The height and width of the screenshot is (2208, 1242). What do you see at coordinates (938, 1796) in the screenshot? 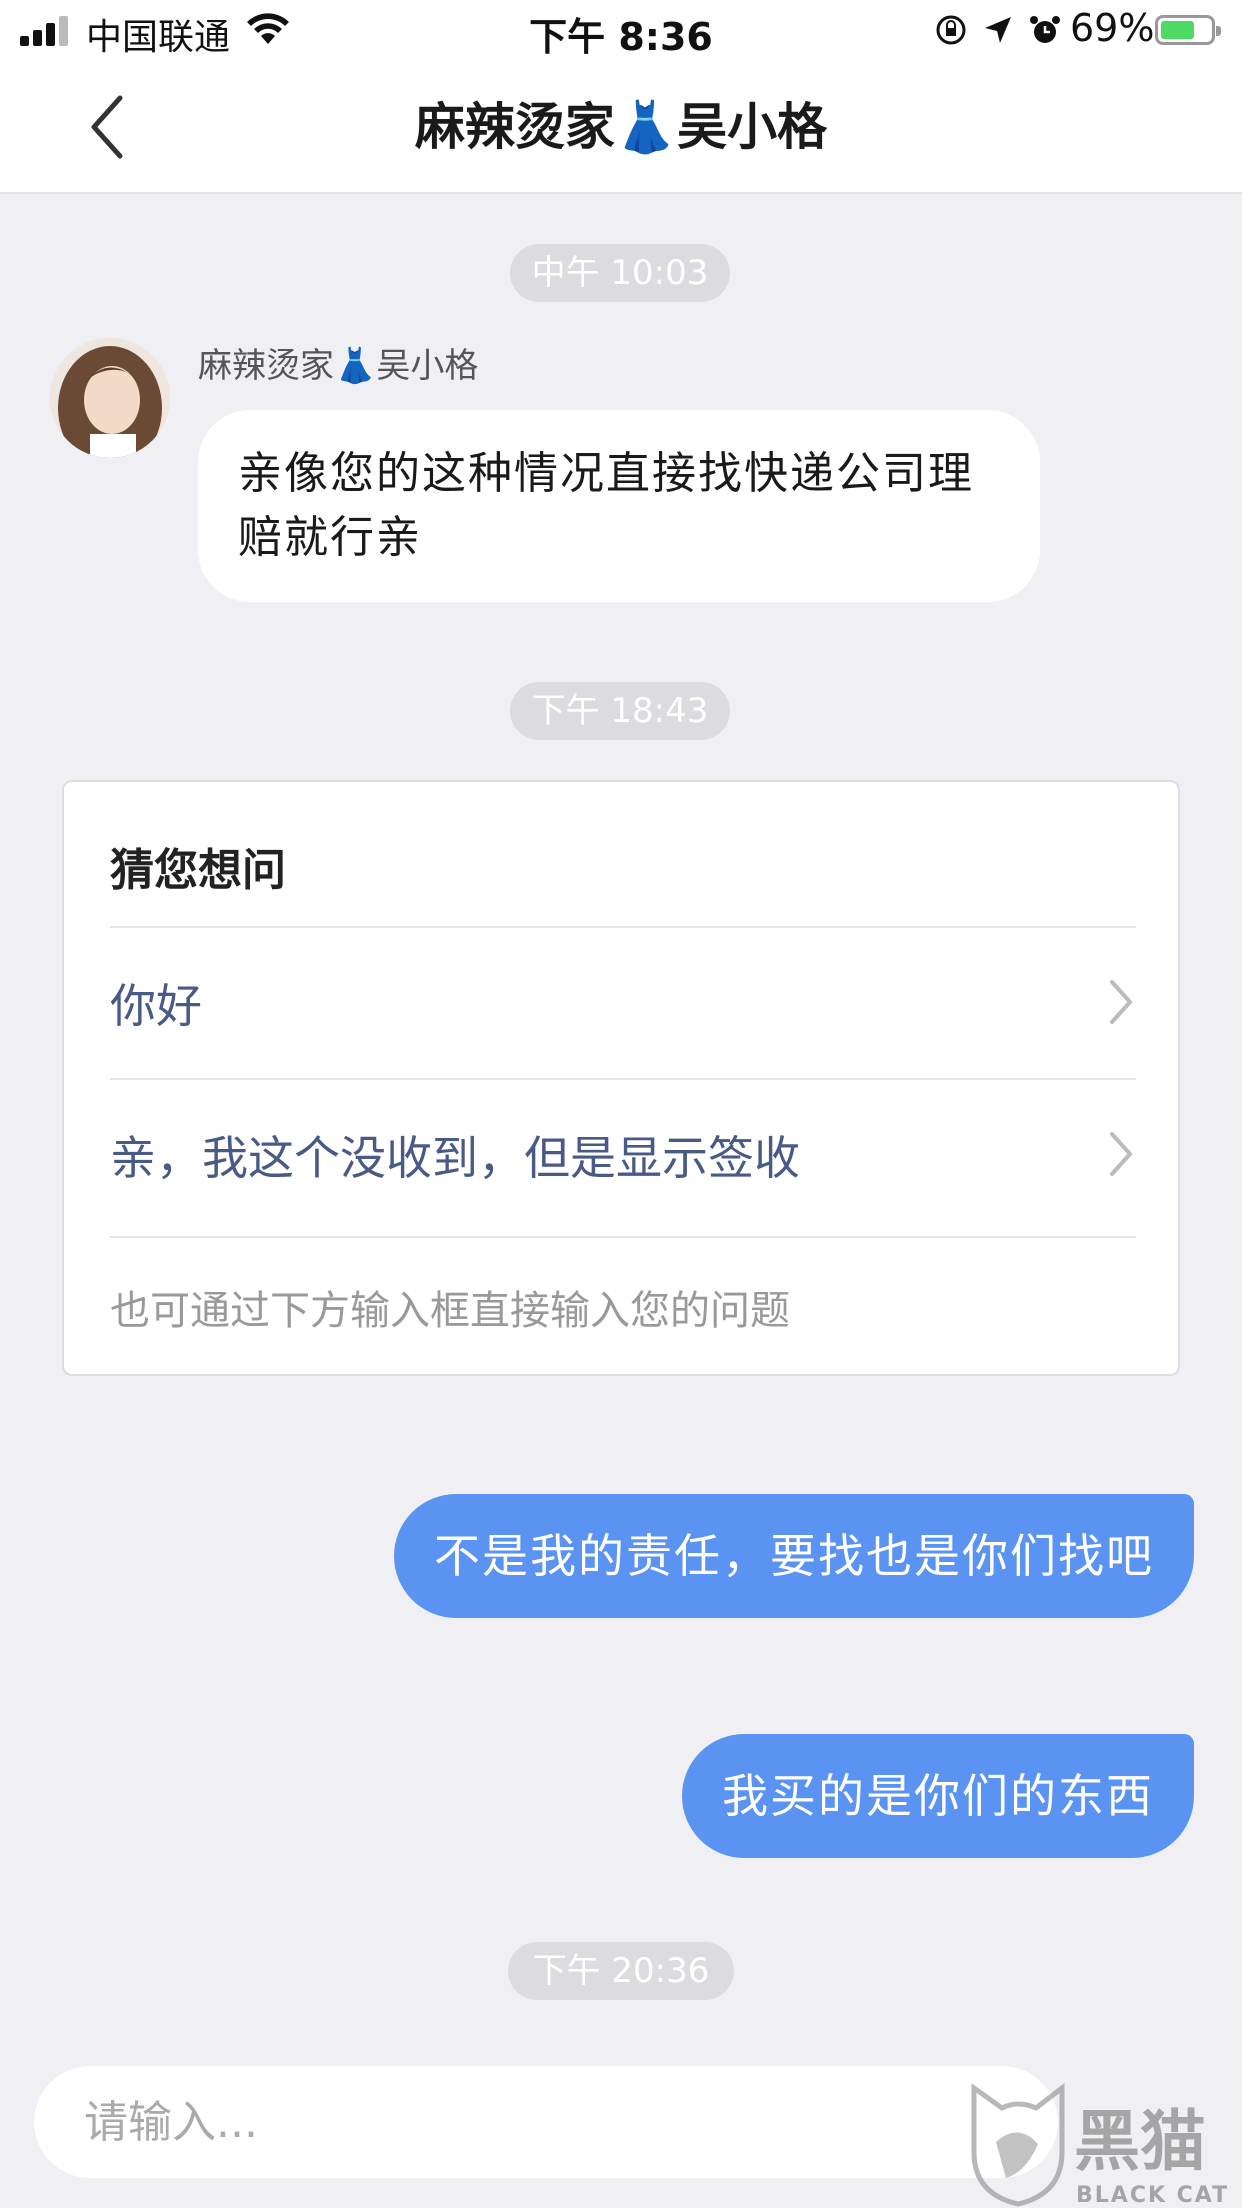
I see `outgoing-message-bubble: 我买的是你们的东西` at bounding box center [938, 1796].